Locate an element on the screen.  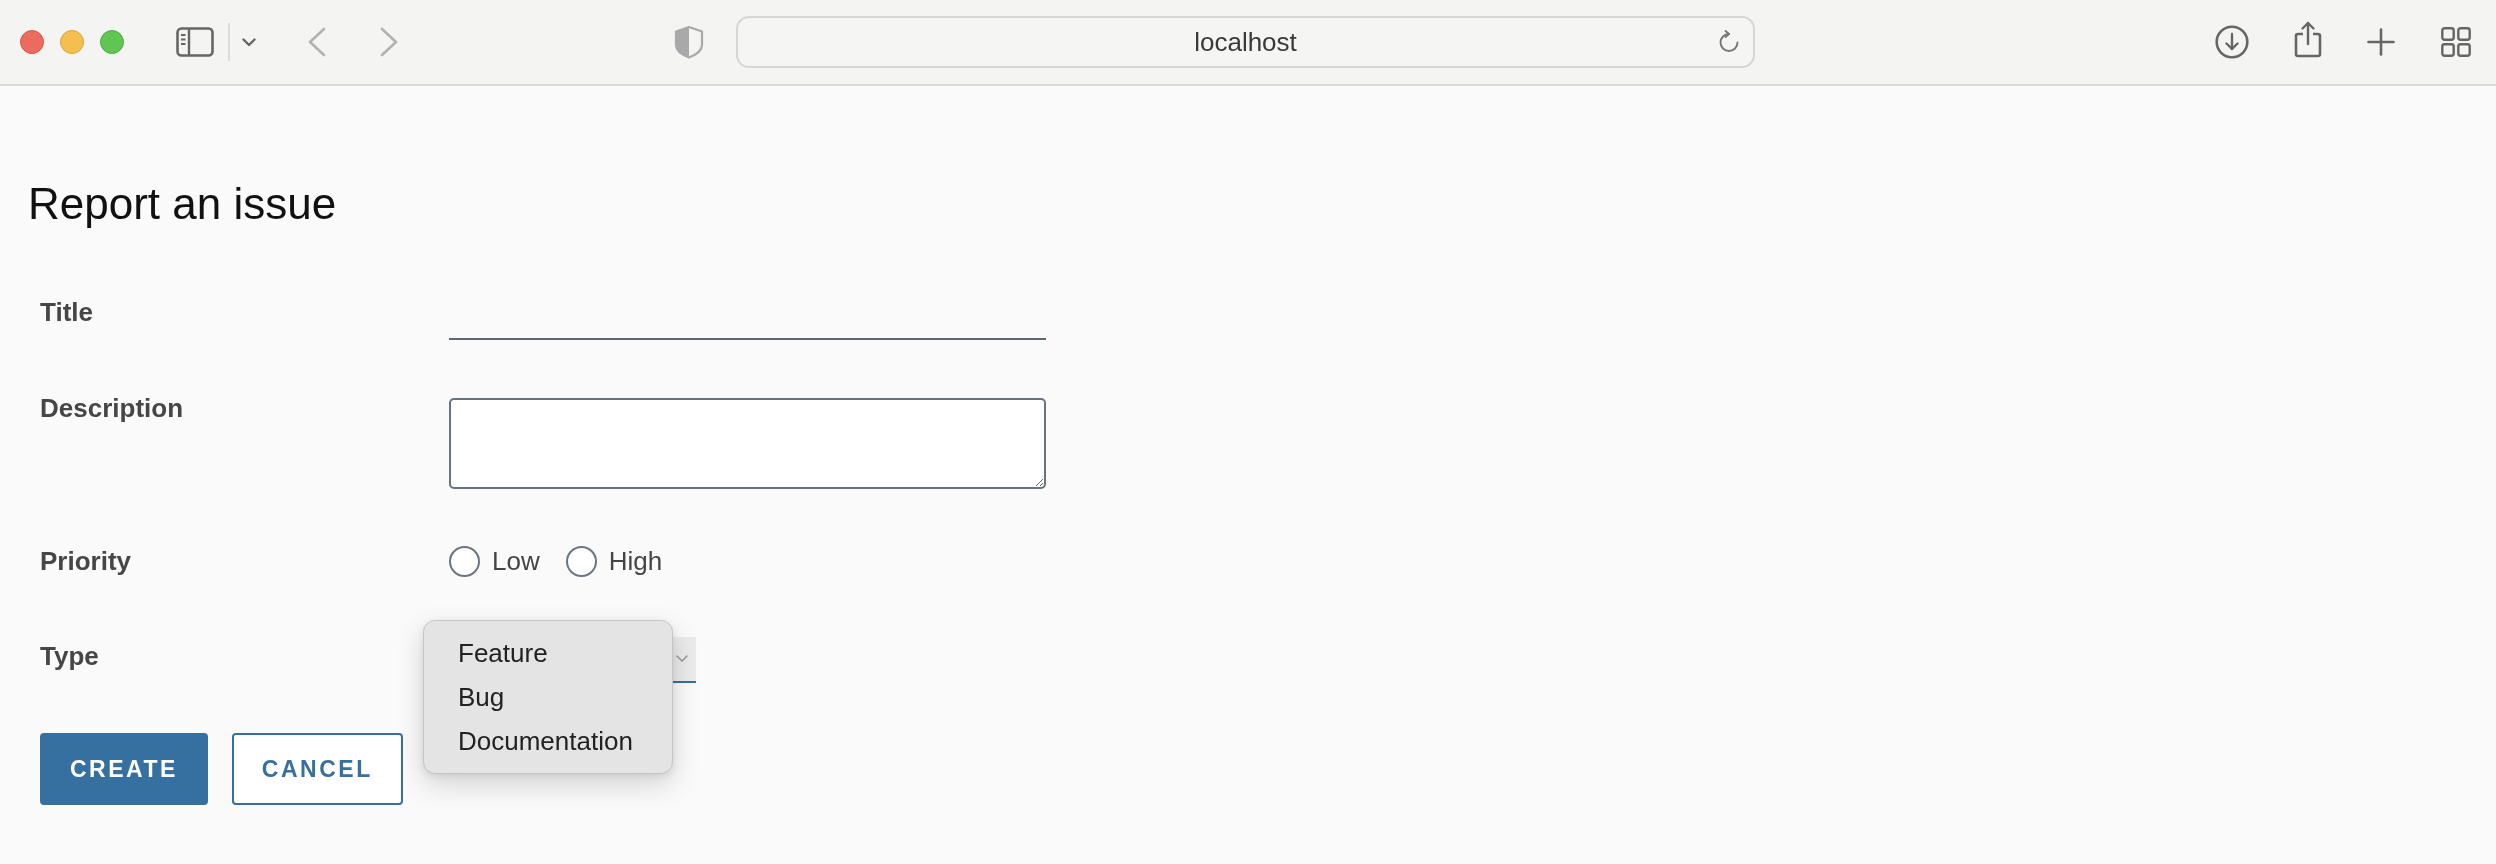
download-icon is located at coordinates (2232, 42).